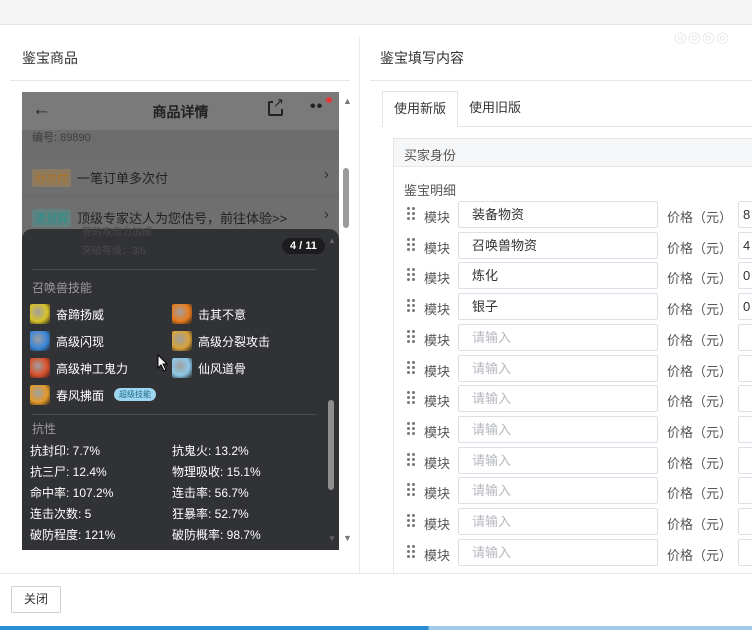  I want to click on skill-item: 春风拂面 超级技能, so click(110, 395).